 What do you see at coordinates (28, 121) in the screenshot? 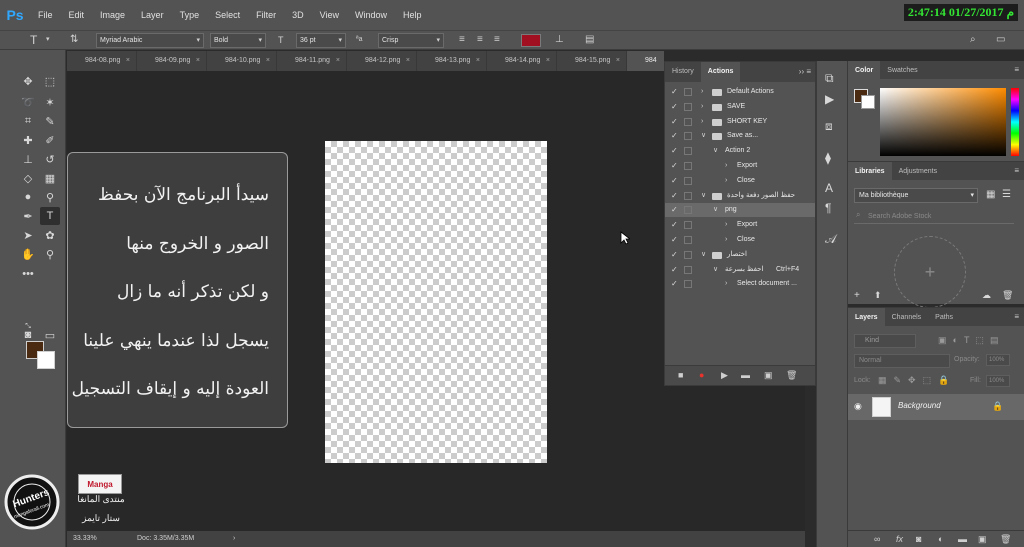
I see `crop-tool-icon: ⌗` at bounding box center [28, 121].